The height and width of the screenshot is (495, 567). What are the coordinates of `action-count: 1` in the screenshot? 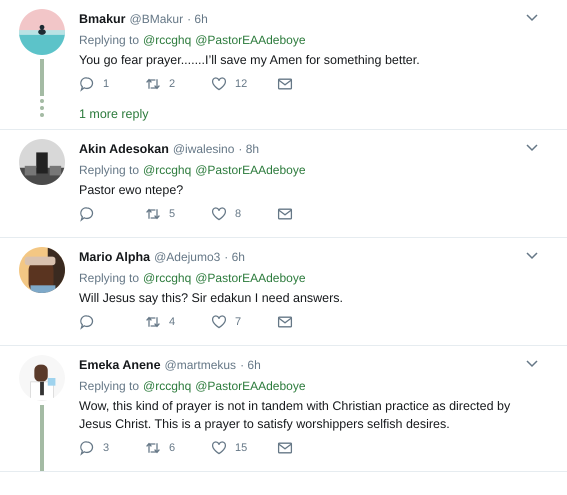 It's located at (106, 84).